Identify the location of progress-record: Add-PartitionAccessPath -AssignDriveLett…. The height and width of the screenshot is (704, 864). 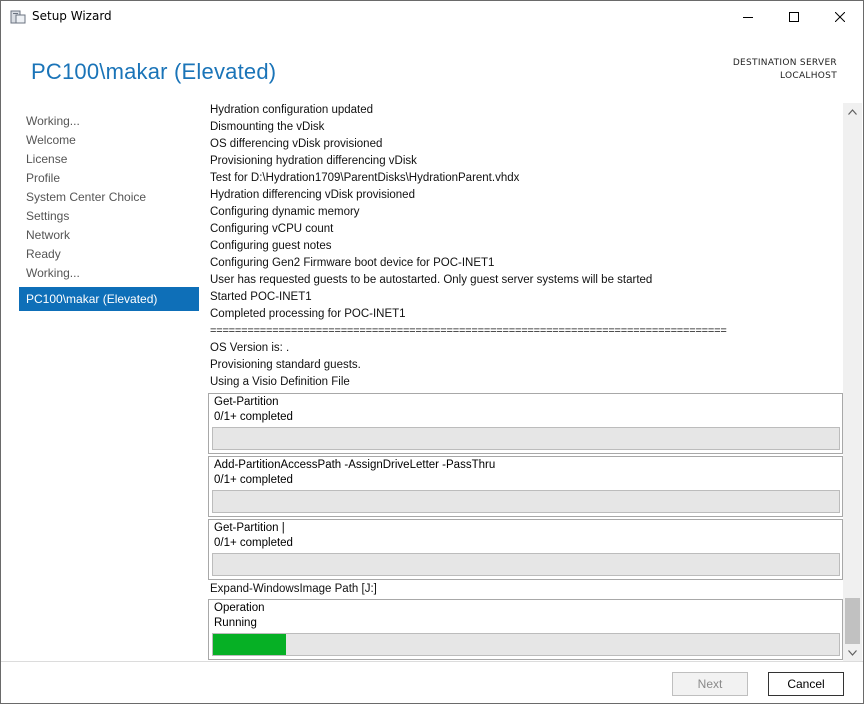
(525, 486).